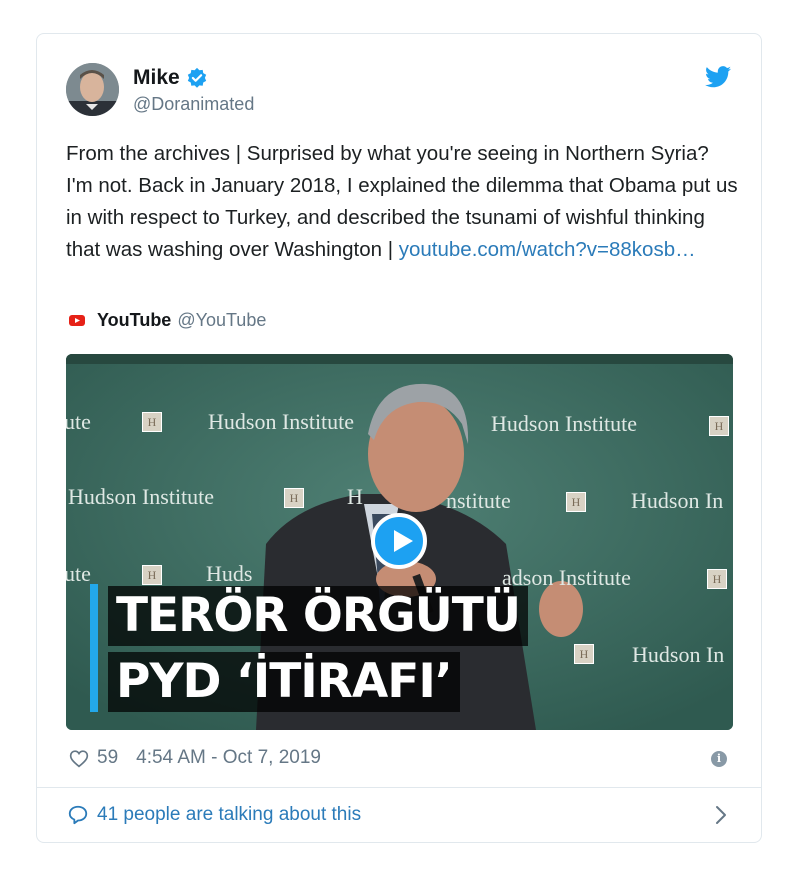  I want to click on youtube-logo-icon, so click(77, 320).